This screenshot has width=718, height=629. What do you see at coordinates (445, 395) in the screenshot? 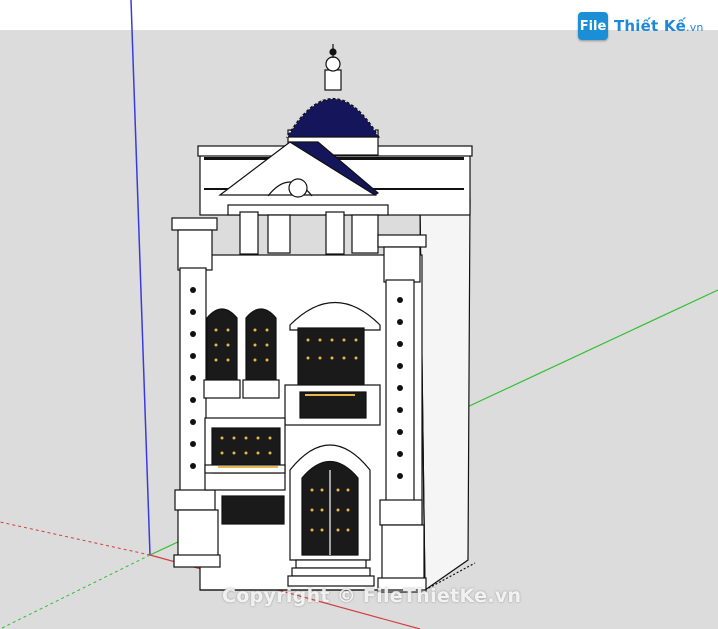
I see `side-wall` at bounding box center [445, 395].